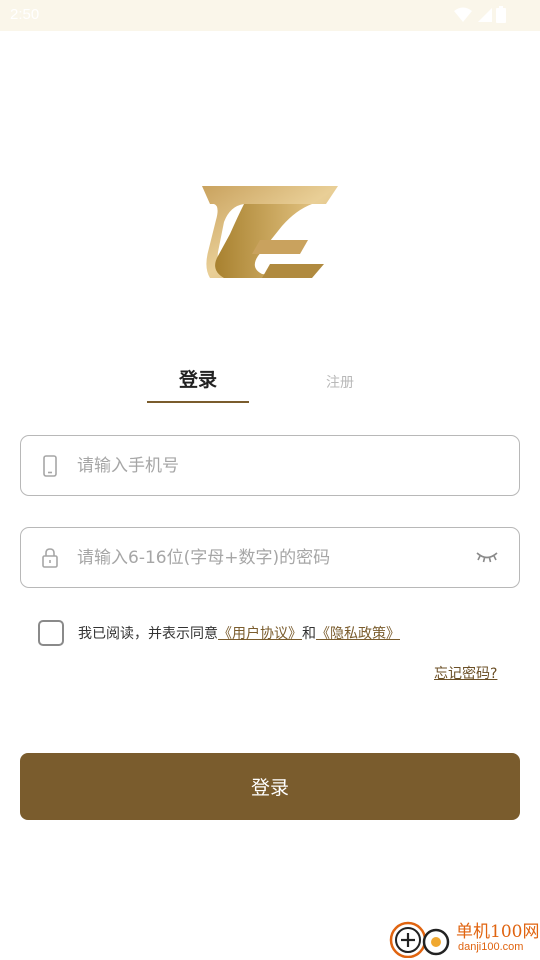 The width and height of the screenshot is (540, 960). What do you see at coordinates (501, 14) in the screenshot?
I see `battery-icon` at bounding box center [501, 14].